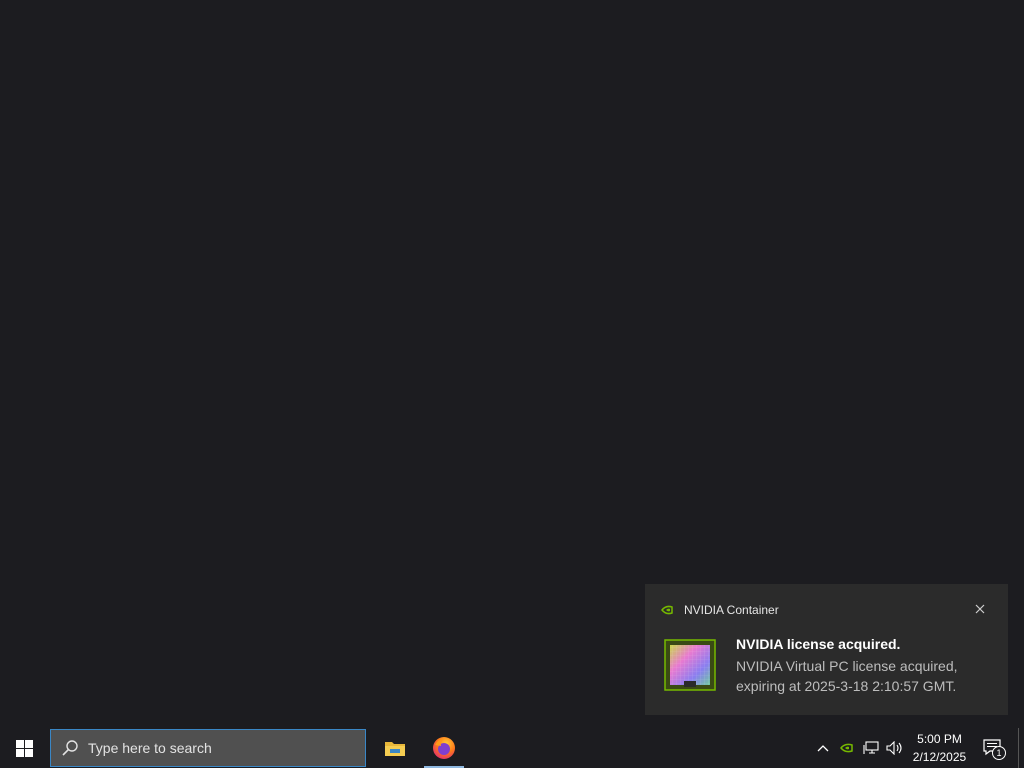 The image size is (1024, 768). Describe the element at coordinates (690, 665) in the screenshot. I see `gpu-chip-icon` at that location.